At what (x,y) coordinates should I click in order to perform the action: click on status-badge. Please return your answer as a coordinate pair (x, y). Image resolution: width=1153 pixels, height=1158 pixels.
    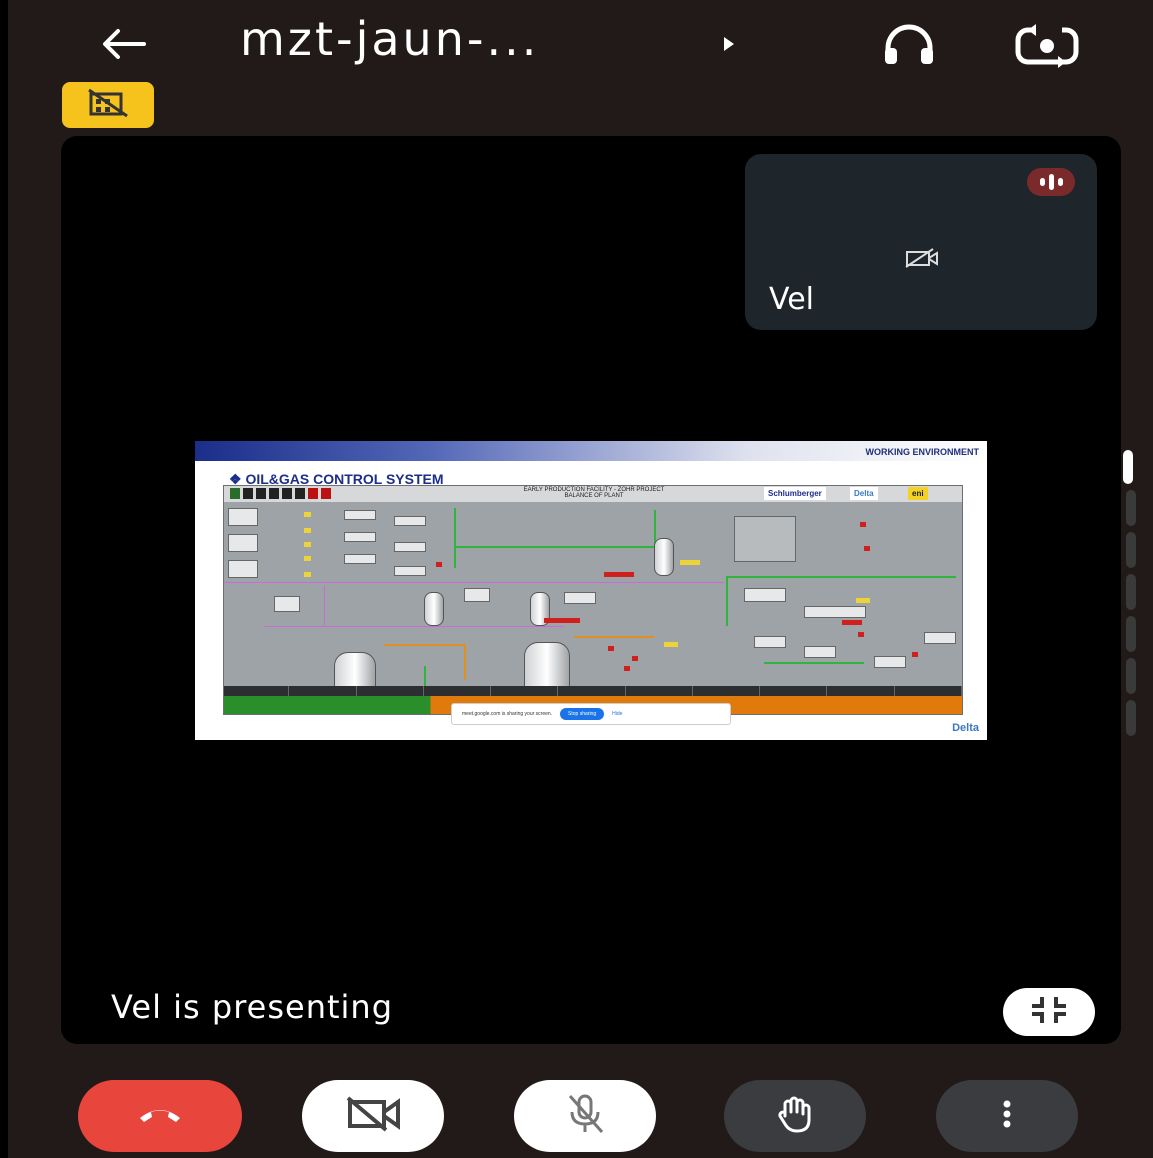
    Looking at the image, I should click on (108, 105).